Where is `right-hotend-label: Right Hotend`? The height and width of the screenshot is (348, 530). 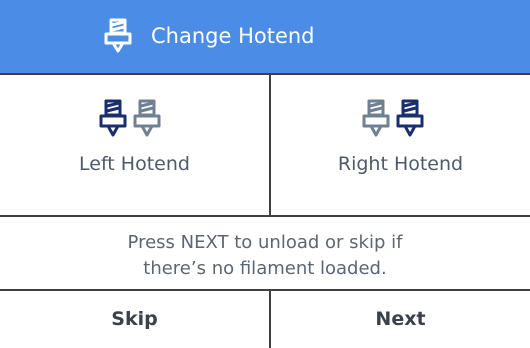
right-hotend-label: Right Hotend is located at coordinates (400, 164).